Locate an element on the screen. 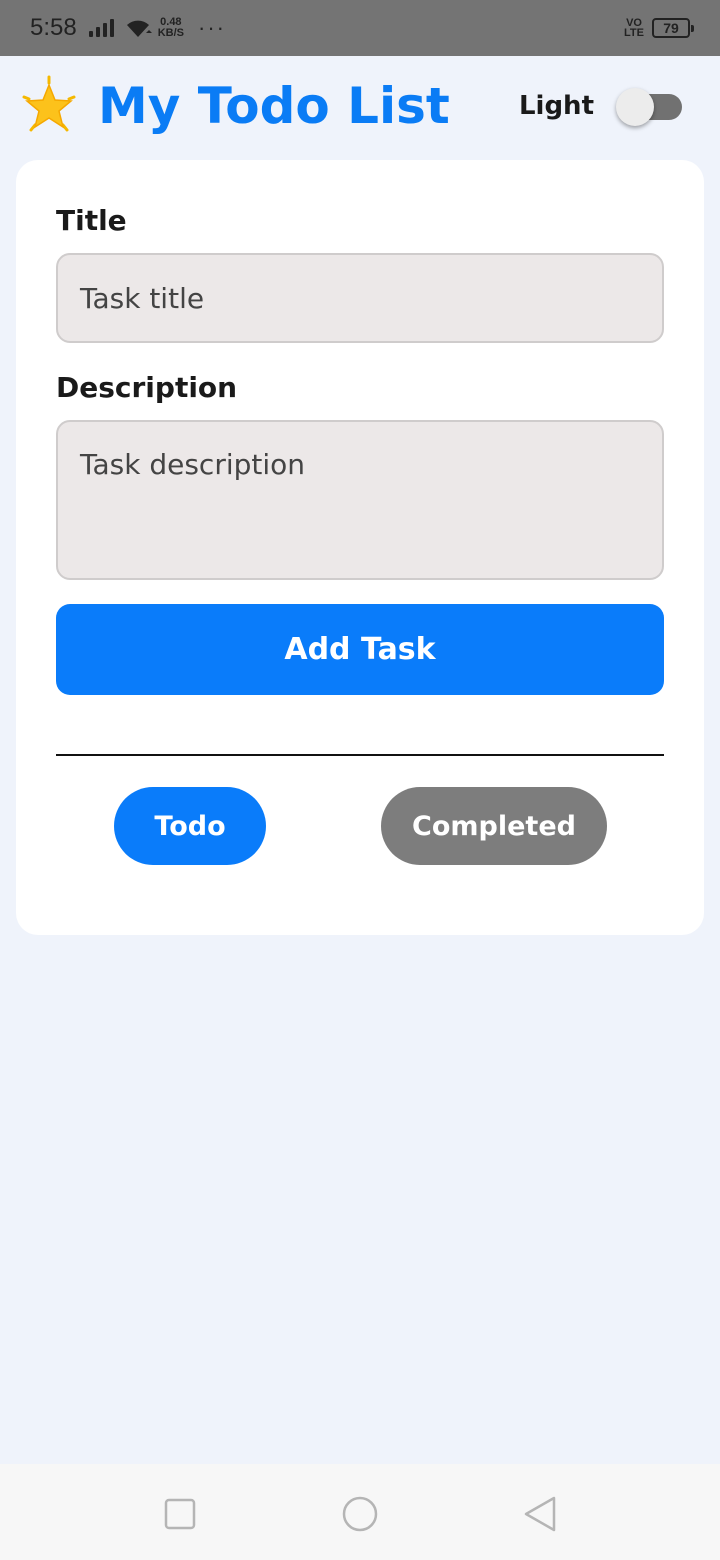  theme-label: Light is located at coordinates (556, 106).